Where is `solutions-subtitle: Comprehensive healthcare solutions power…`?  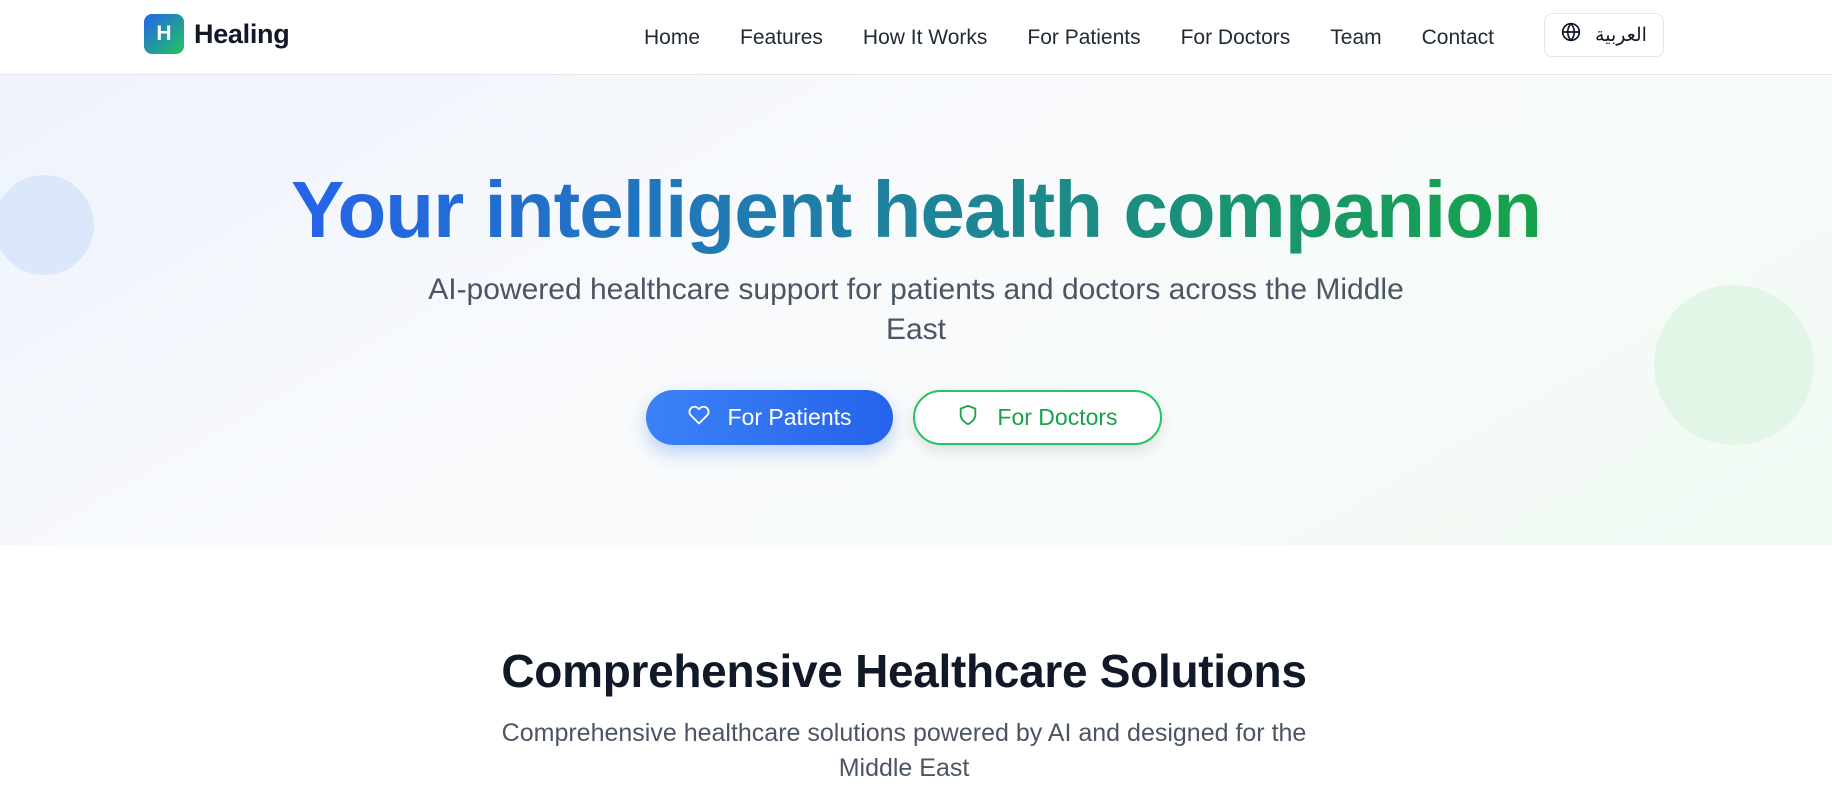 solutions-subtitle: Comprehensive healthcare solutions power… is located at coordinates (904, 750).